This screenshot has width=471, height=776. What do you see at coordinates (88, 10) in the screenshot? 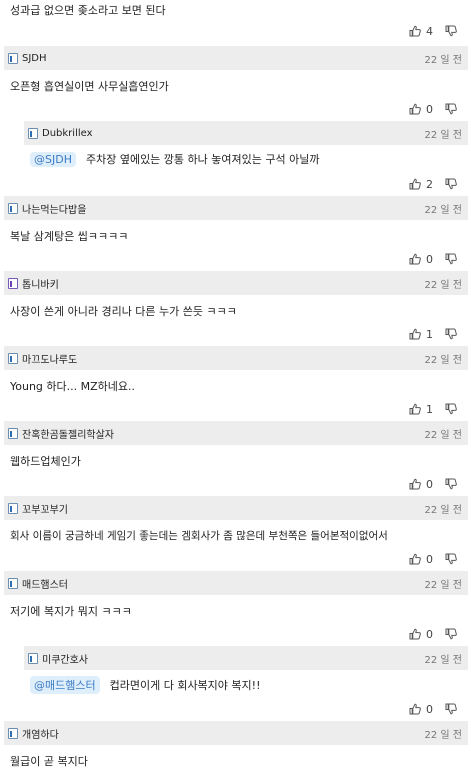
I see `comment-text: 성과급 없으면 좆소라고 보면 된다` at bounding box center [88, 10].